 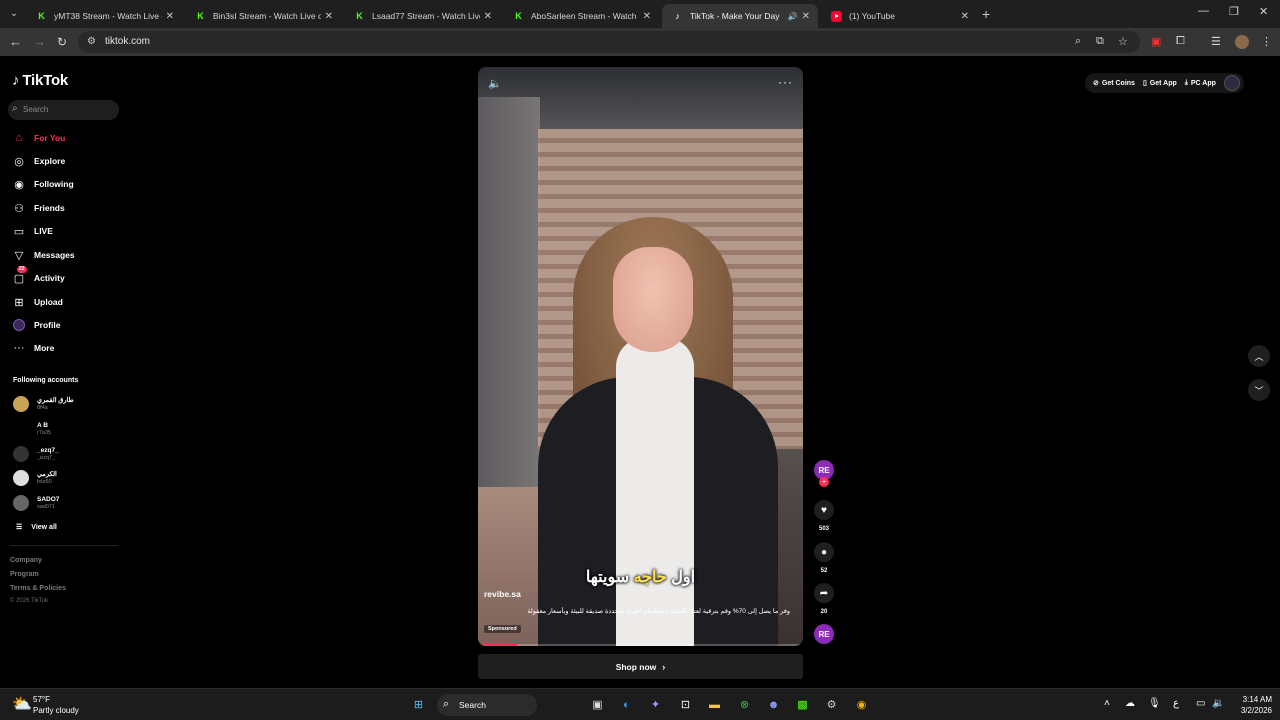 What do you see at coordinates (1218, 703) in the screenshot?
I see `volume-tray-icon: 🔉` at bounding box center [1218, 703].